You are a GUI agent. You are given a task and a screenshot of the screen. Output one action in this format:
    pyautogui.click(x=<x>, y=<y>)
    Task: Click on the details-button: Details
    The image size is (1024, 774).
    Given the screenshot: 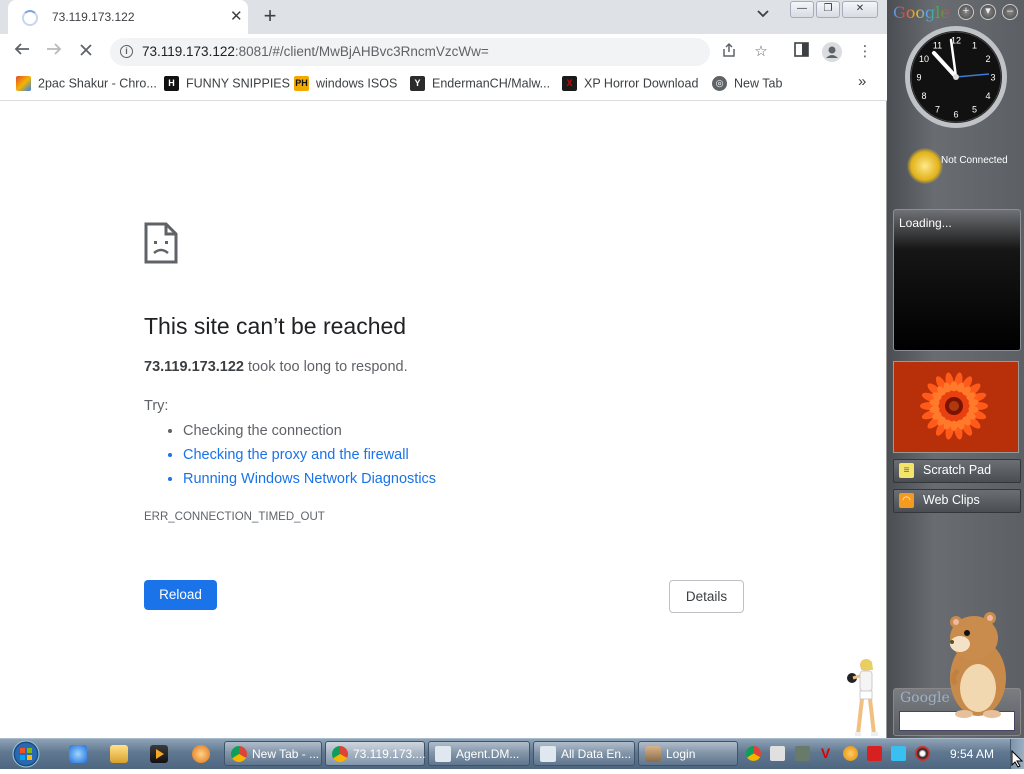 What is the action you would take?
    pyautogui.click(x=706, y=596)
    